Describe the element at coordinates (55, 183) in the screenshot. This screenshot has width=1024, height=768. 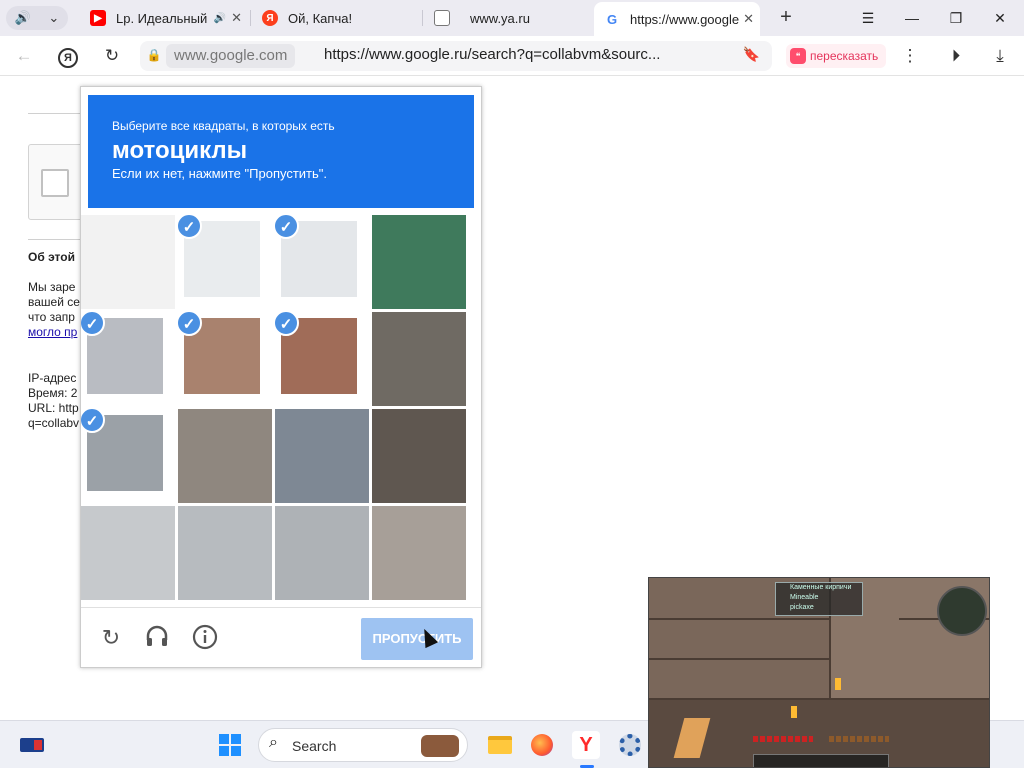
I see `recaptcha-checkbox` at that location.